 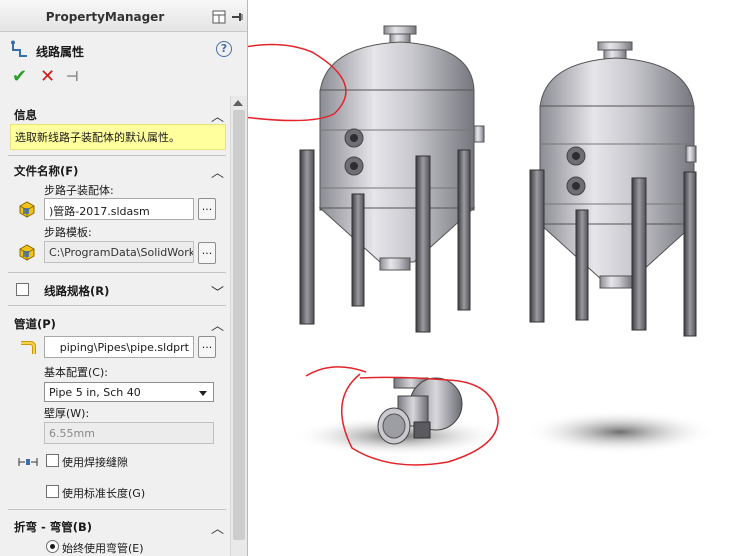 I want to click on route-properties-icon, so click(x=20, y=51).